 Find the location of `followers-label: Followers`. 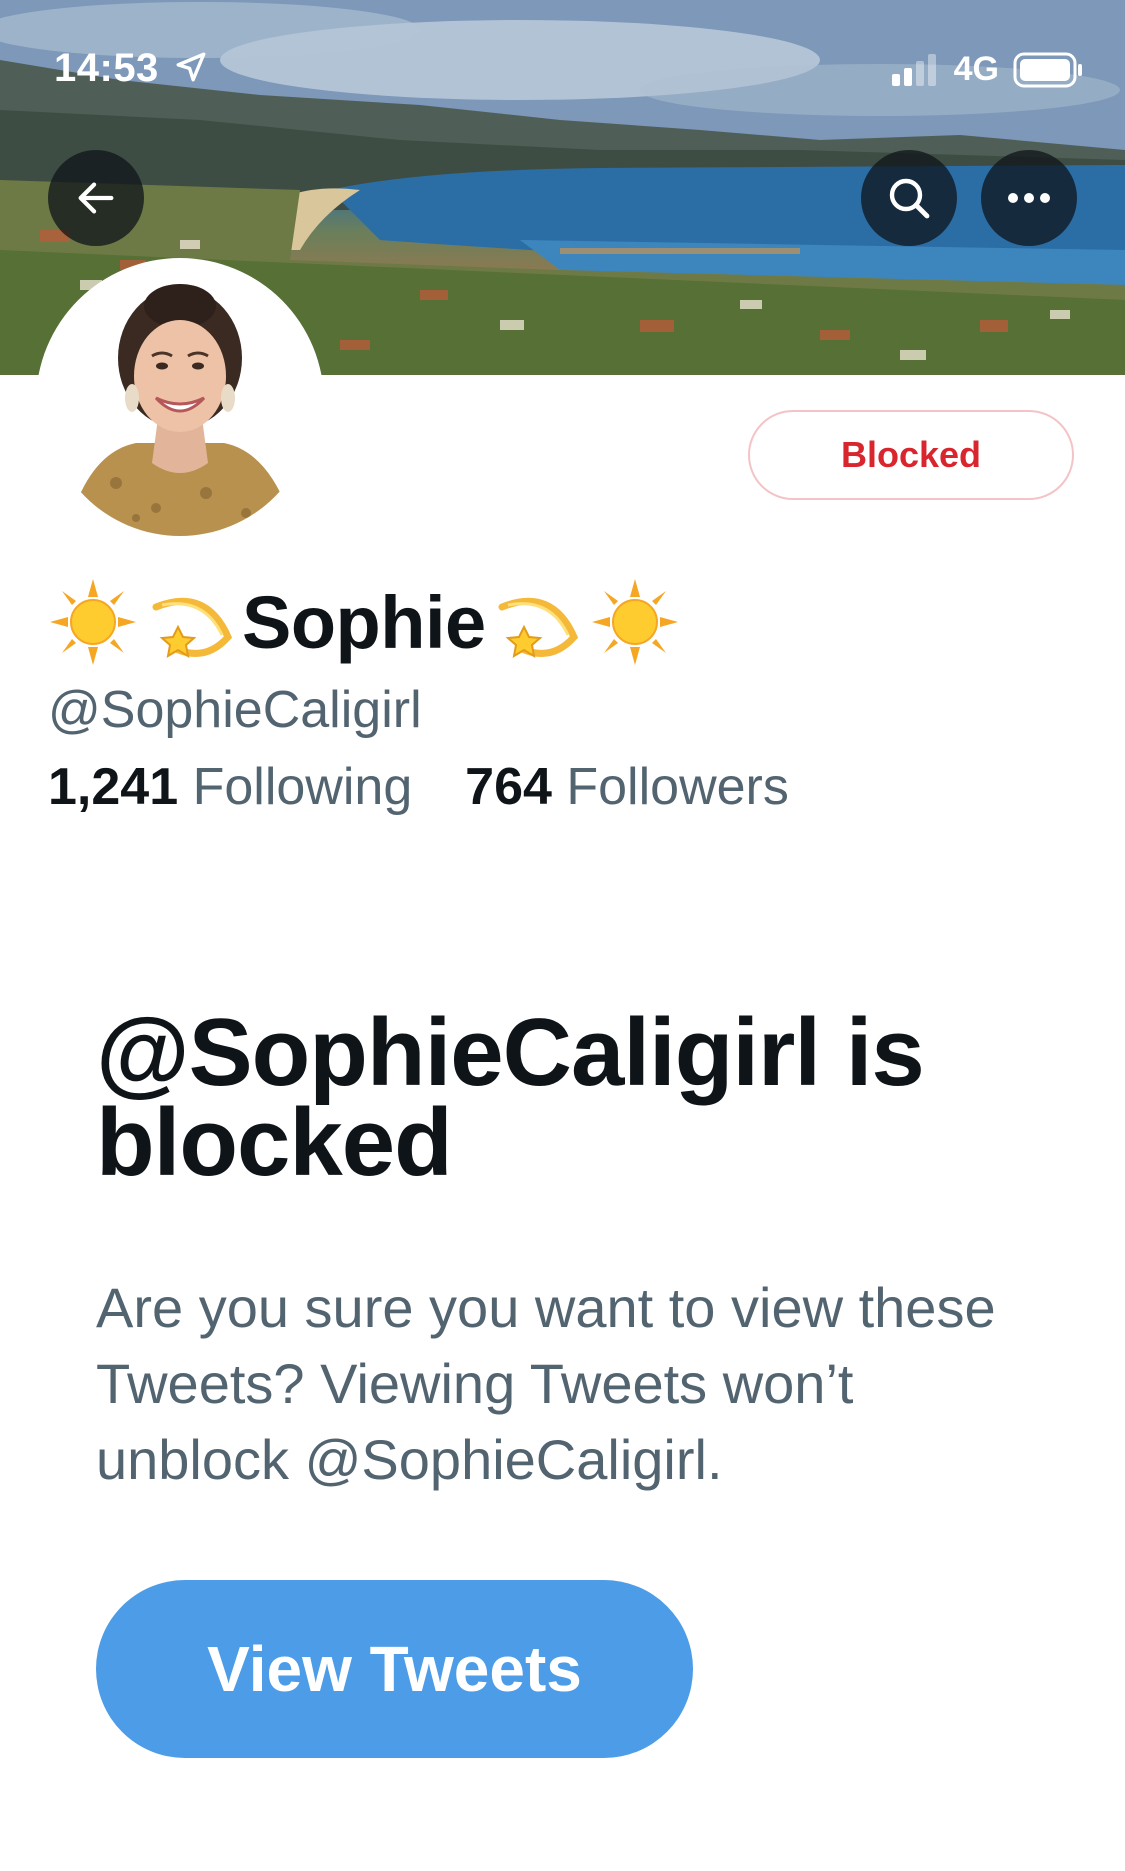

followers-label: Followers is located at coordinates (677, 787).